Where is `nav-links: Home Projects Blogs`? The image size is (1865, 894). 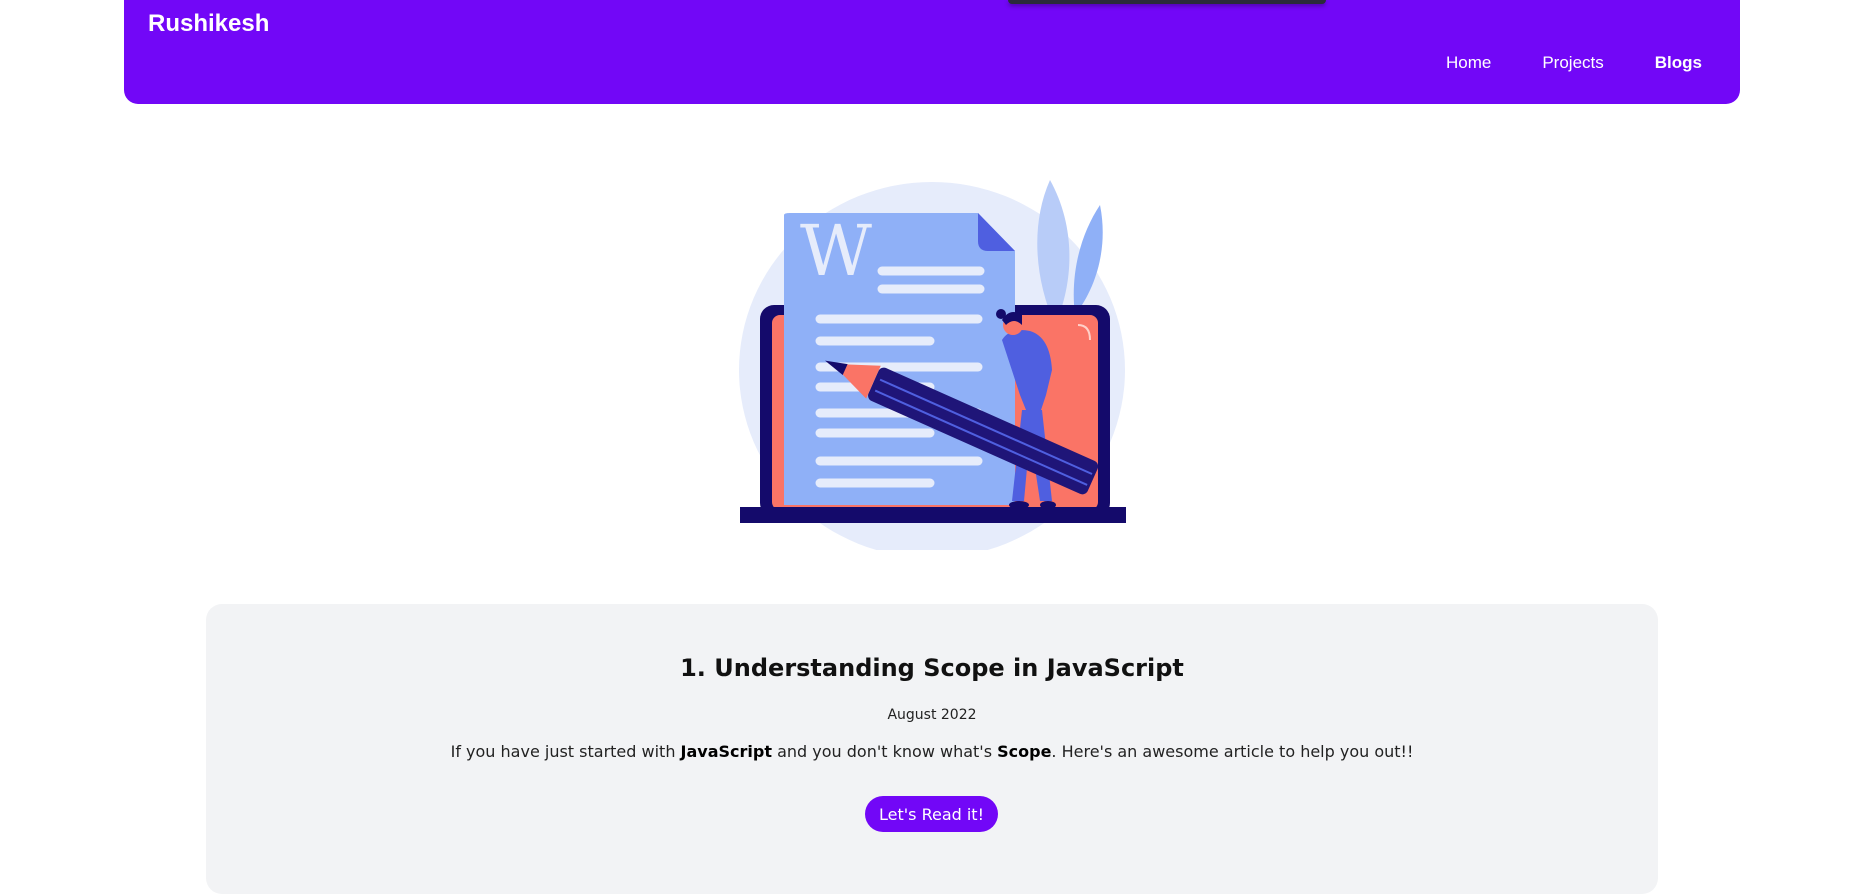 nav-links: Home Projects Blogs is located at coordinates (1548, 63).